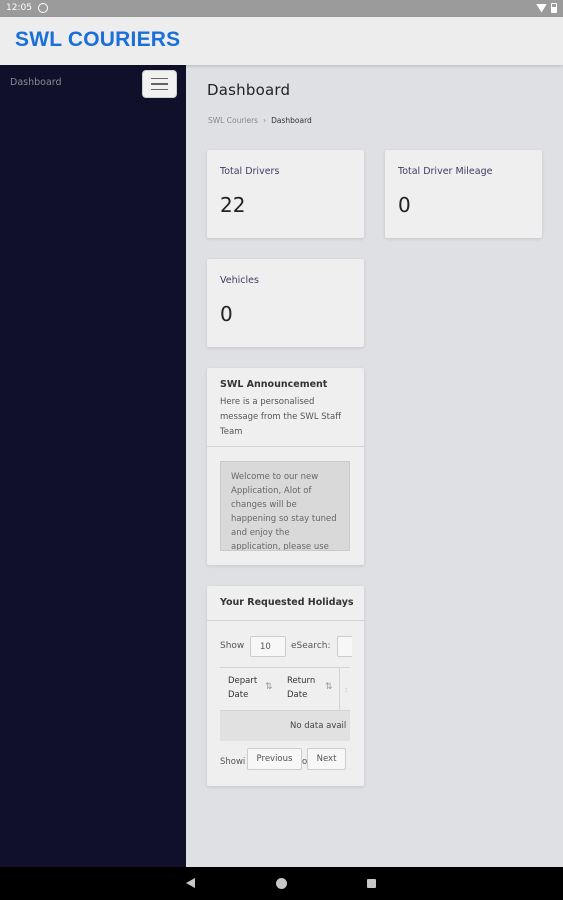 The width and height of the screenshot is (563, 900). What do you see at coordinates (43, 8) in the screenshot?
I see `notification-app-icon` at bounding box center [43, 8].